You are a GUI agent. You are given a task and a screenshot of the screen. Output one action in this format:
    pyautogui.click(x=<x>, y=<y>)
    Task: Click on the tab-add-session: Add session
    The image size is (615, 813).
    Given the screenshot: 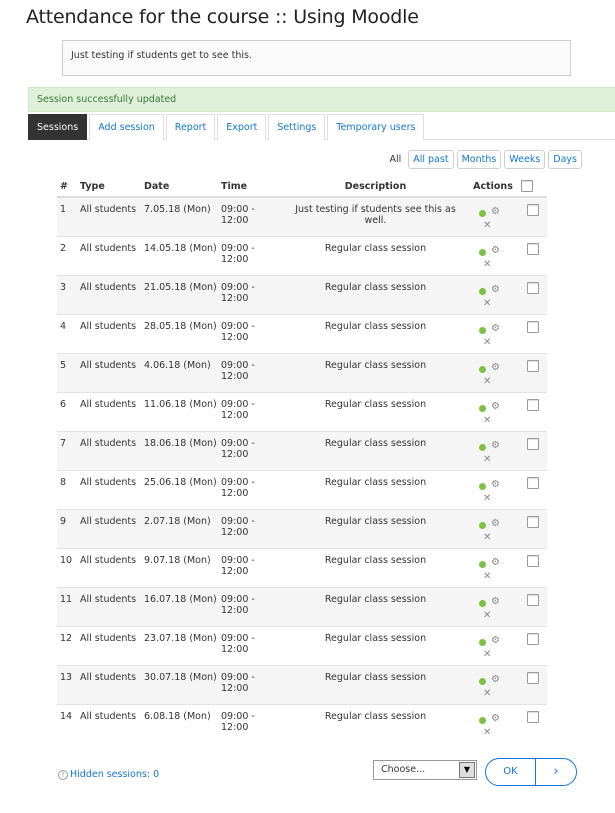 What is the action you would take?
    pyautogui.click(x=126, y=127)
    